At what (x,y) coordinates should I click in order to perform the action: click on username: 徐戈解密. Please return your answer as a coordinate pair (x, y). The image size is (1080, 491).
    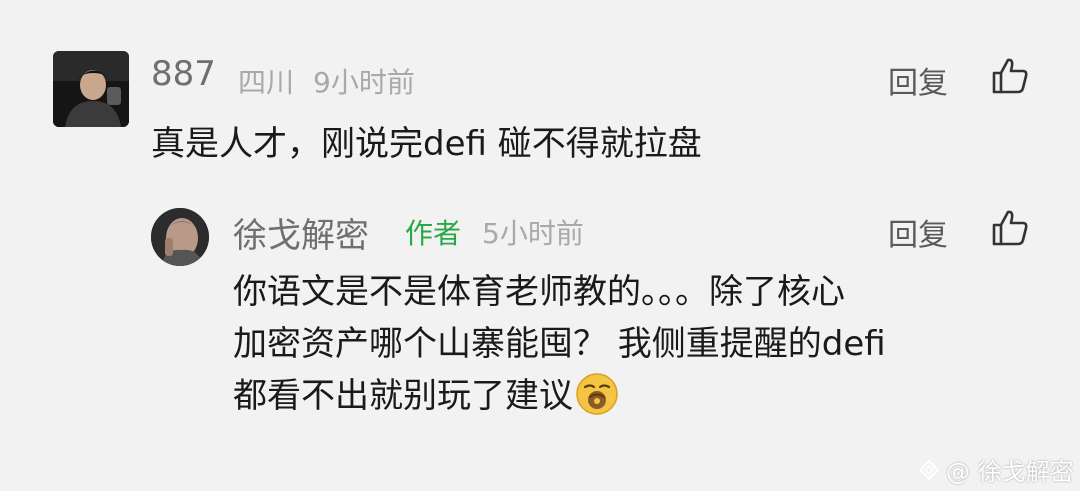
    Looking at the image, I should click on (301, 232).